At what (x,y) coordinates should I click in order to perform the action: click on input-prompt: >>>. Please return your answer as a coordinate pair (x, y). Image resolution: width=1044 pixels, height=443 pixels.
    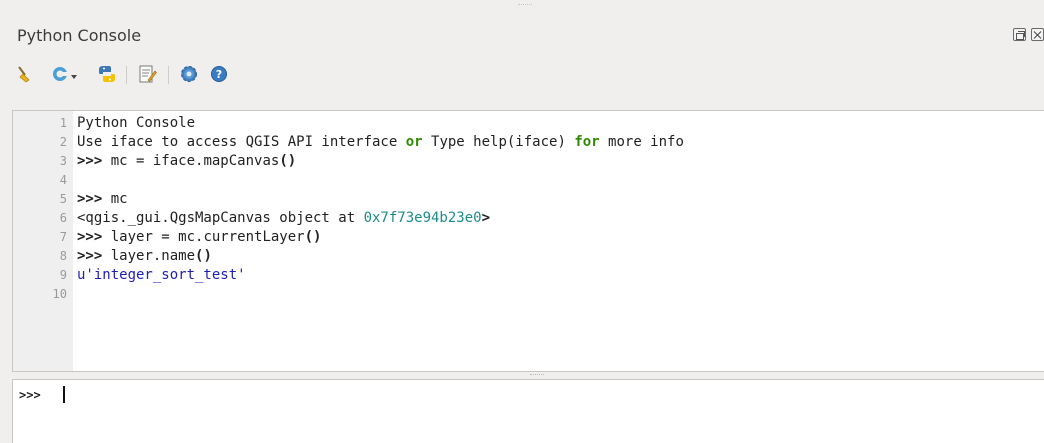
    Looking at the image, I should click on (30, 395).